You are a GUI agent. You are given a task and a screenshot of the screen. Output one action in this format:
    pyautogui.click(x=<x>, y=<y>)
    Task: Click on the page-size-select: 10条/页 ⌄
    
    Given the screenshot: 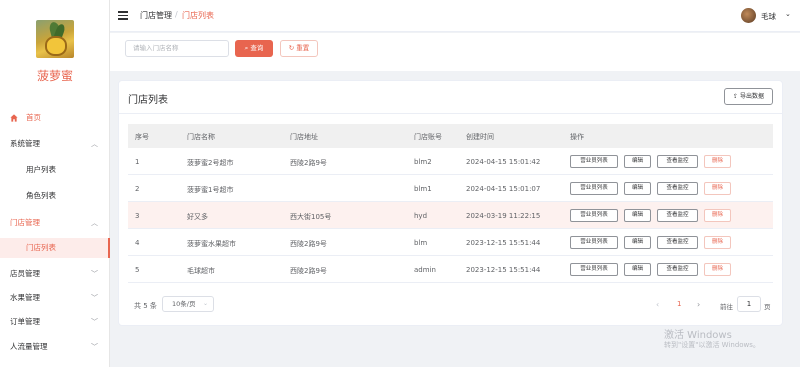 What is the action you would take?
    pyautogui.click(x=188, y=304)
    